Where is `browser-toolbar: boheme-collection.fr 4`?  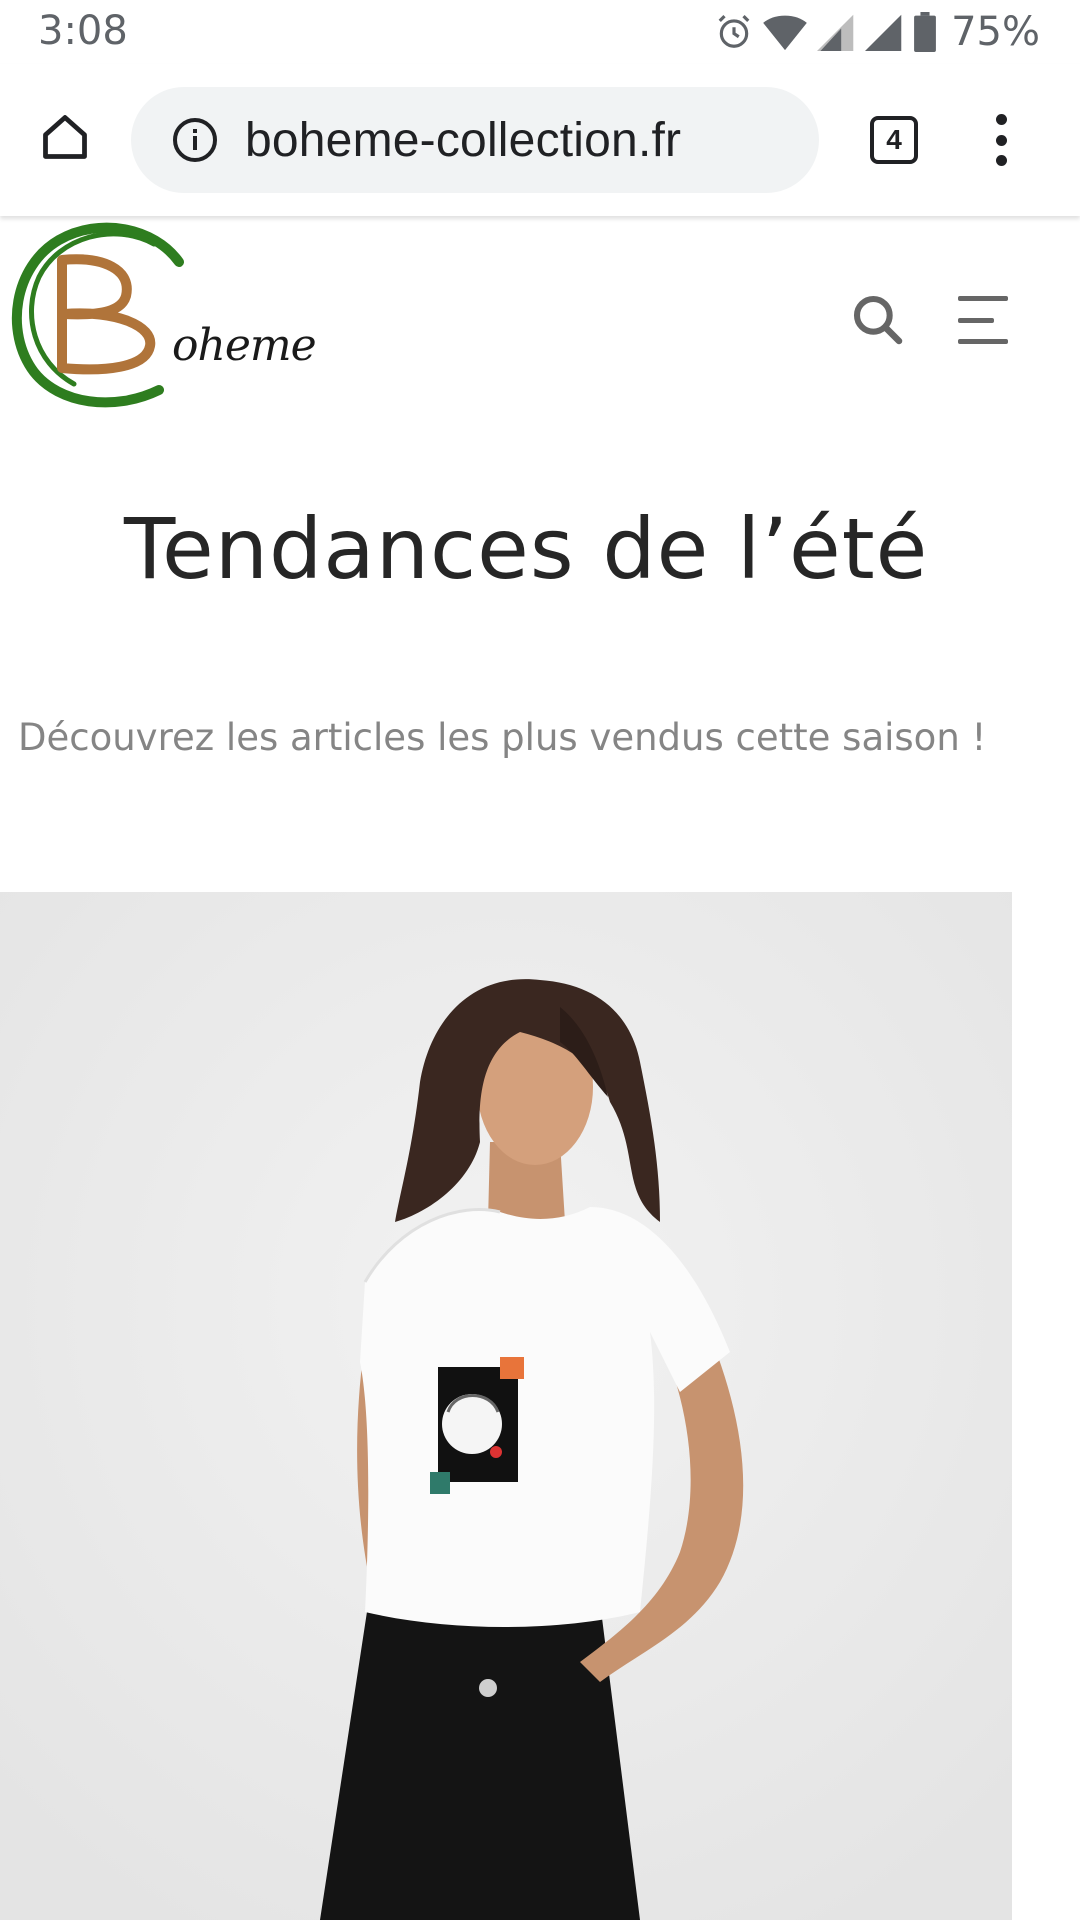
browser-toolbar: boheme-collection.fr 4 is located at coordinates (540, 140).